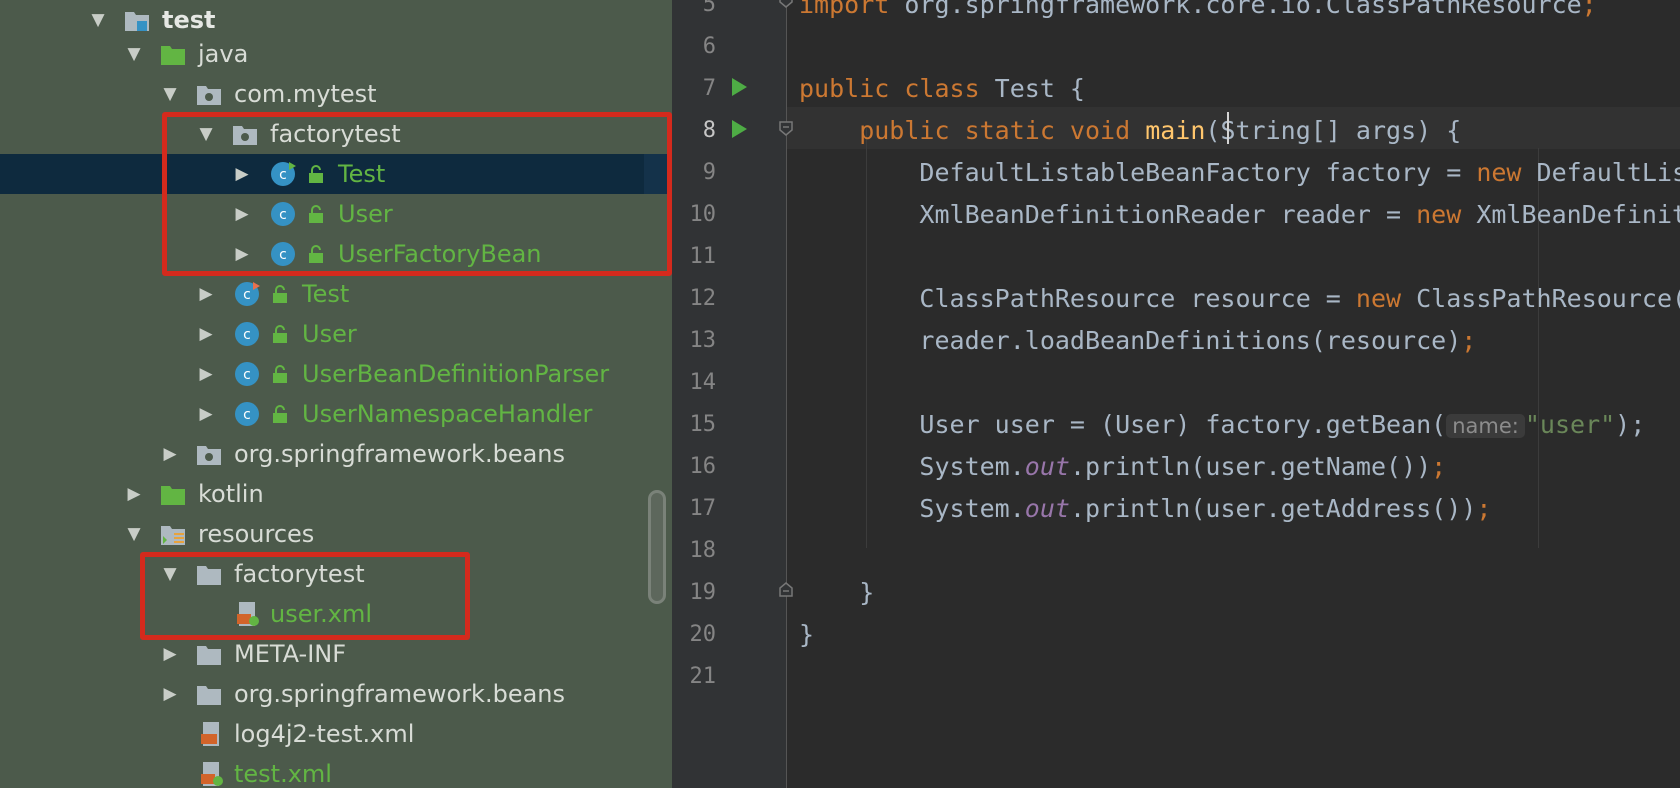 This screenshot has height=788, width=1680. What do you see at coordinates (709, 172) in the screenshot?
I see `line-number: 9` at bounding box center [709, 172].